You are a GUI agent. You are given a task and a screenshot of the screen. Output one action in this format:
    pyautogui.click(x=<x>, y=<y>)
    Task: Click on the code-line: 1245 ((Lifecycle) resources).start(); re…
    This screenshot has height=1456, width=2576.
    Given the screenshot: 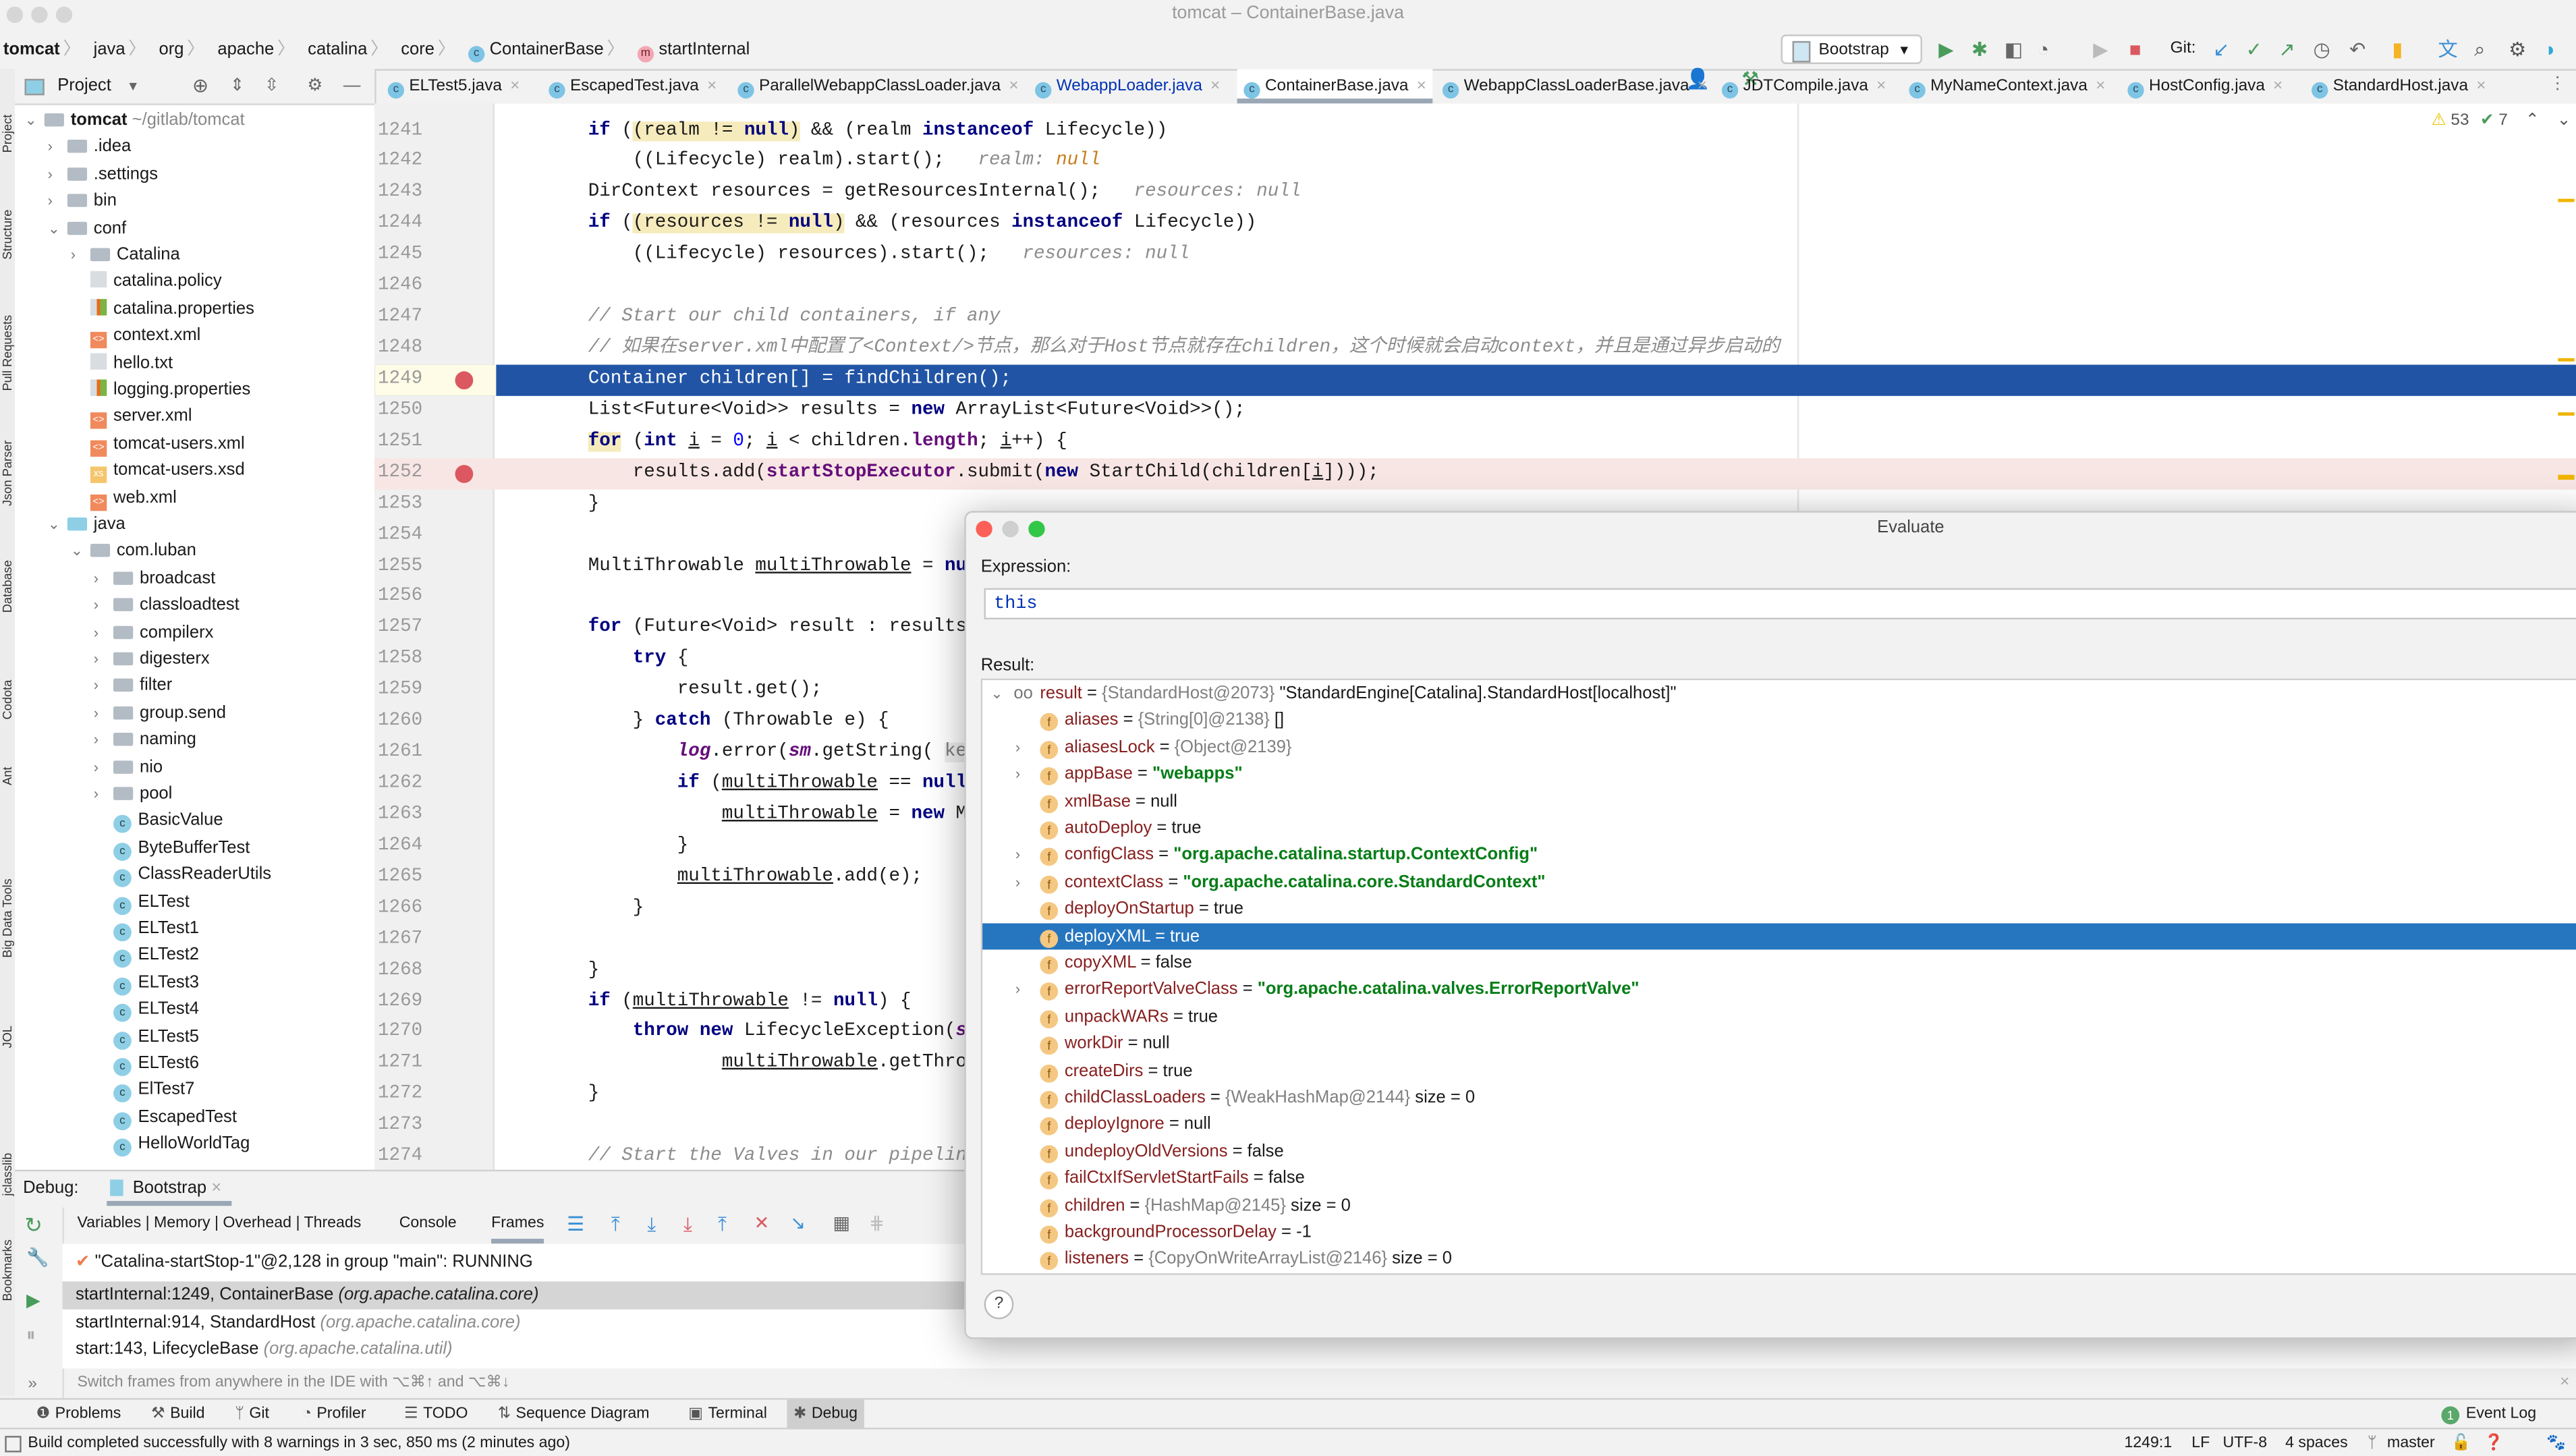 What is the action you would take?
    pyautogui.click(x=1475, y=255)
    